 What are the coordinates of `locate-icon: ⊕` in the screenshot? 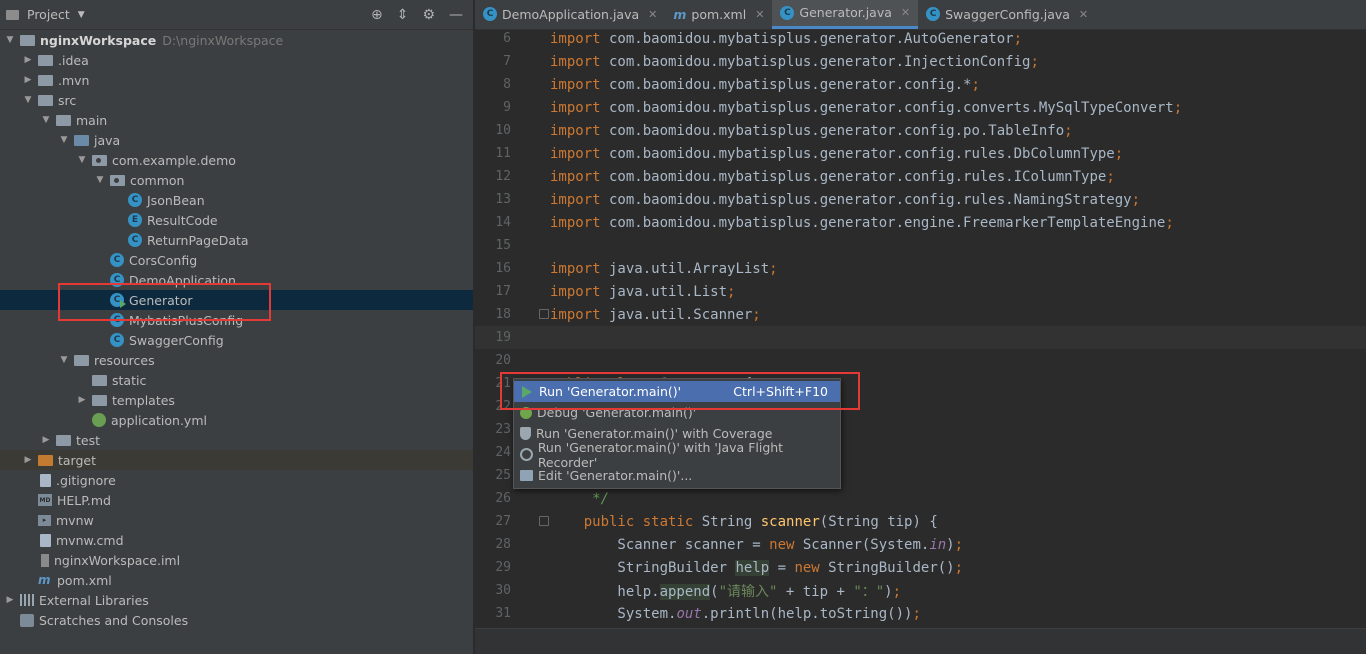 It's located at (377, 15).